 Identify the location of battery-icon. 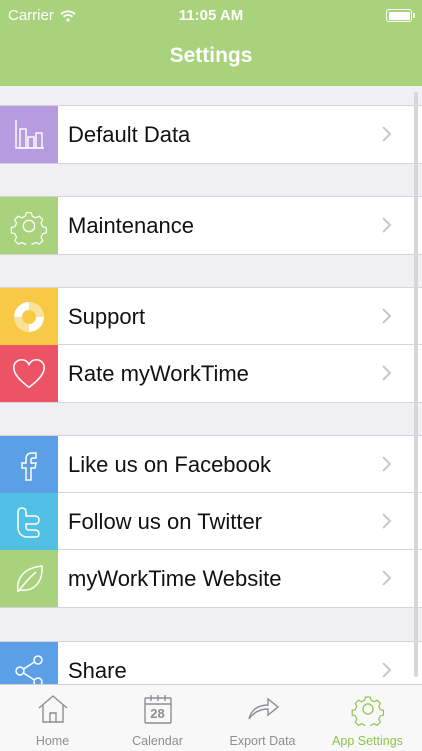
(400, 15).